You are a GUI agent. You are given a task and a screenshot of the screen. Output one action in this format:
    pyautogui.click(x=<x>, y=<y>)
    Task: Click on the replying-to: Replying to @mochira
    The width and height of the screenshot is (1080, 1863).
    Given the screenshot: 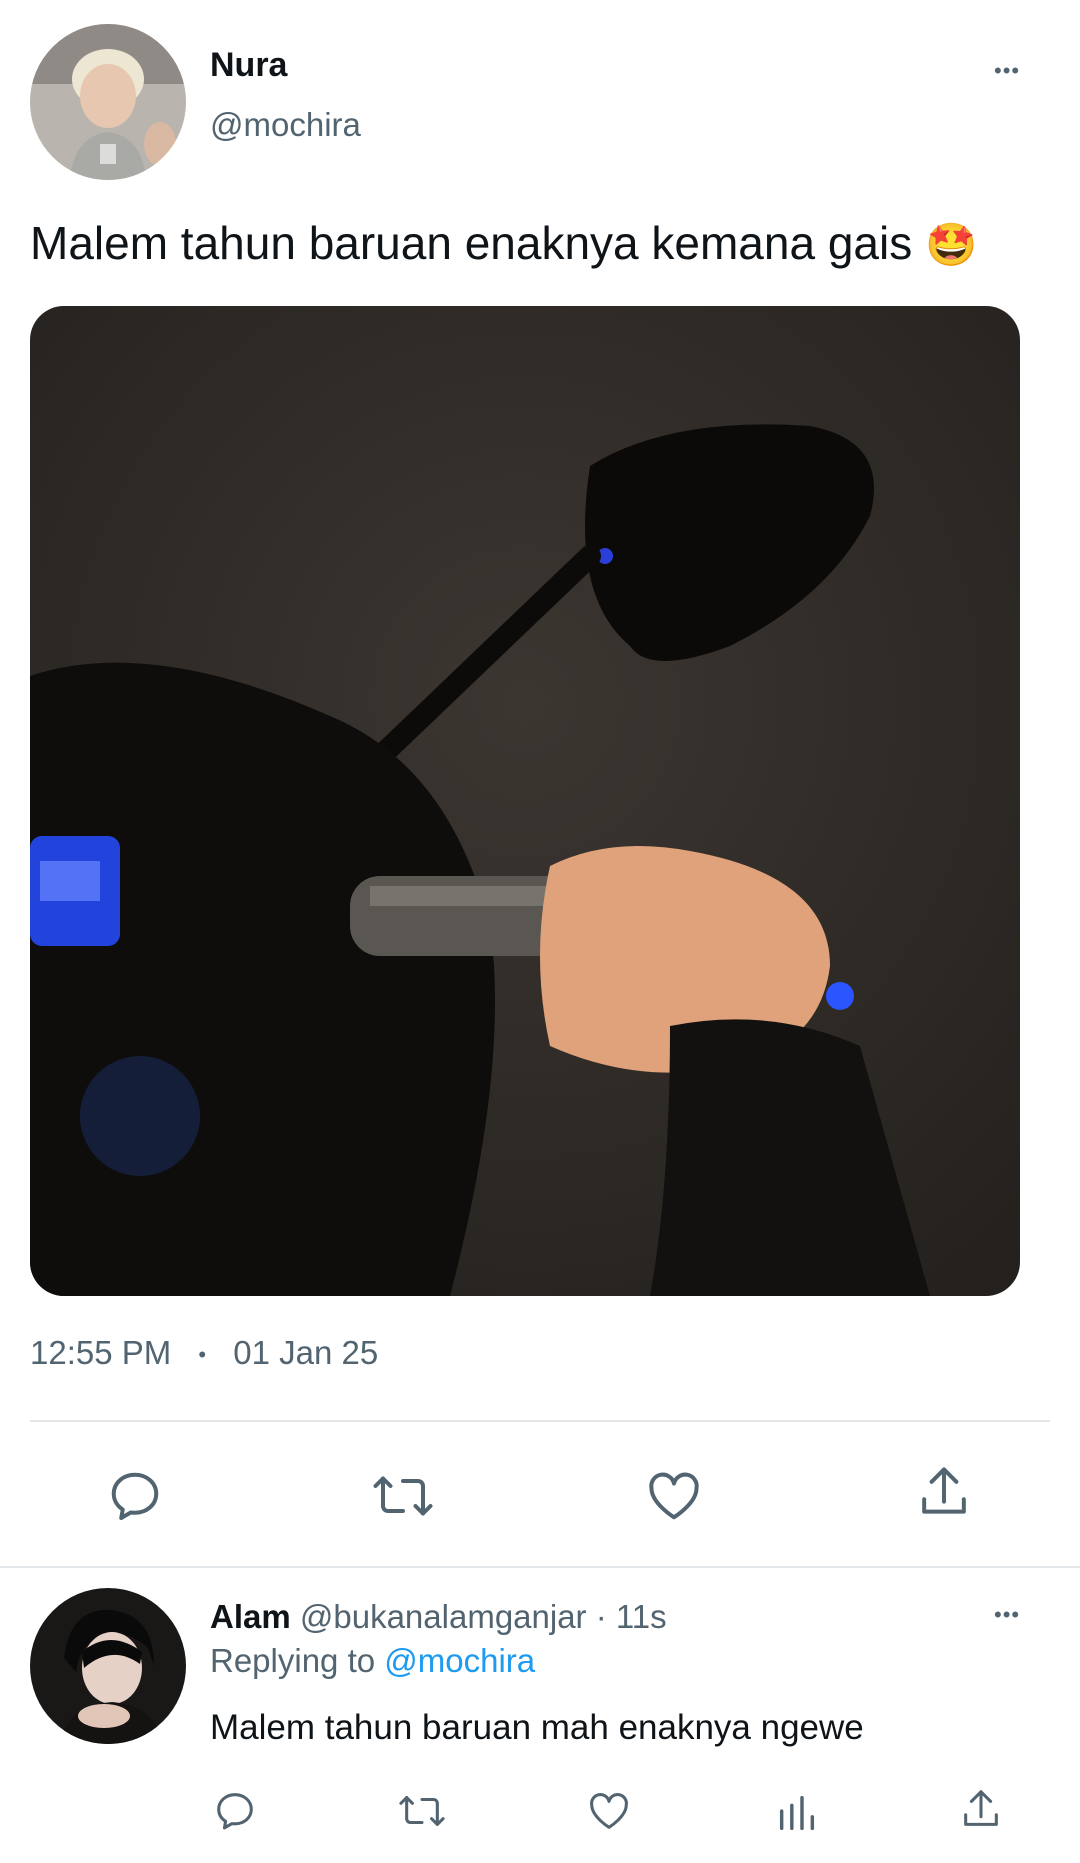 What is the action you would take?
    pyautogui.click(x=372, y=1661)
    